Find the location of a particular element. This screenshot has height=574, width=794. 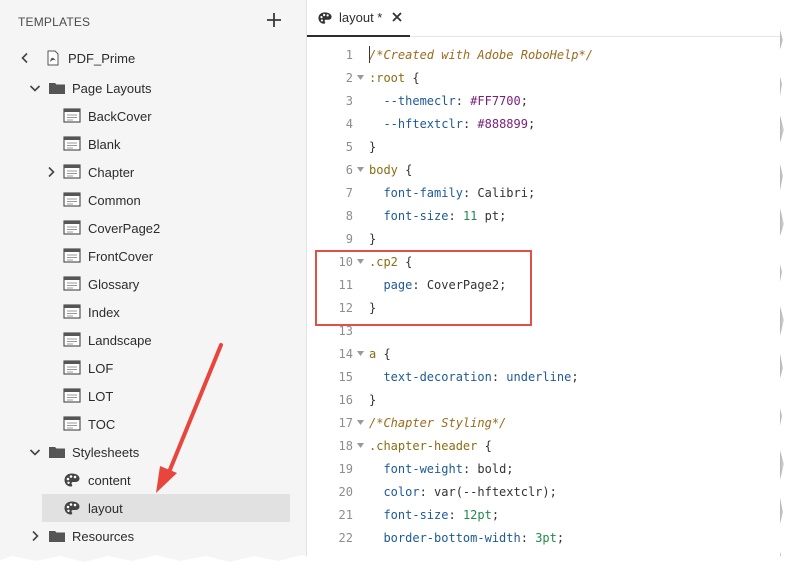

code-value: #FF7700 is located at coordinates (495, 101).